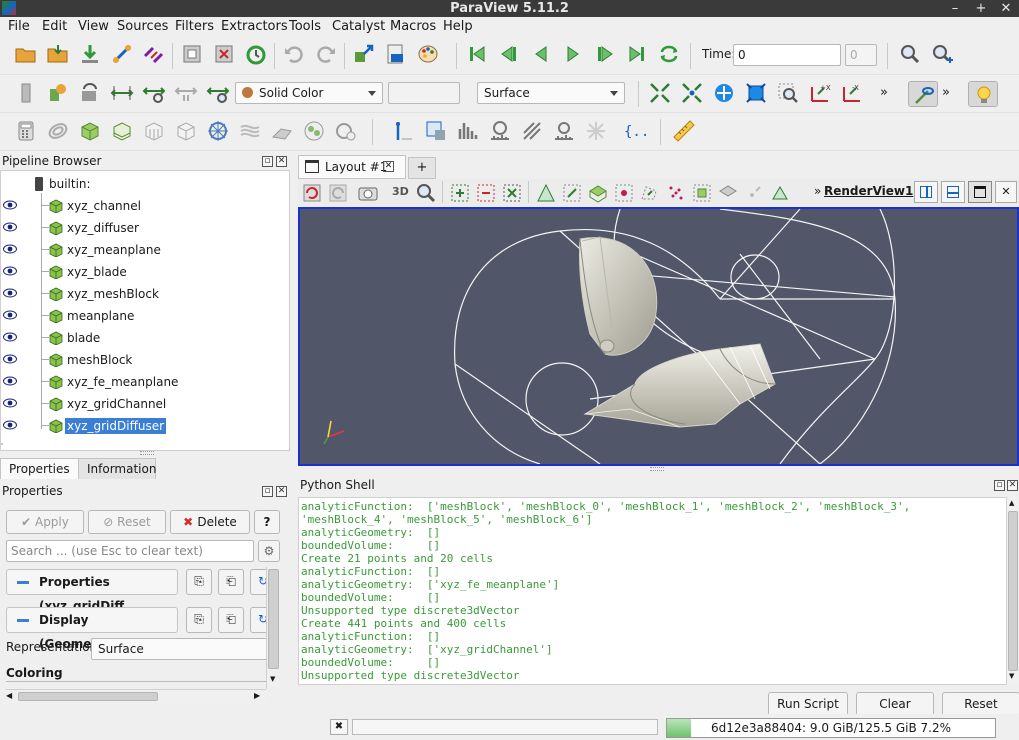  I want to click on pipeline-item: meanplane, so click(145, 316).